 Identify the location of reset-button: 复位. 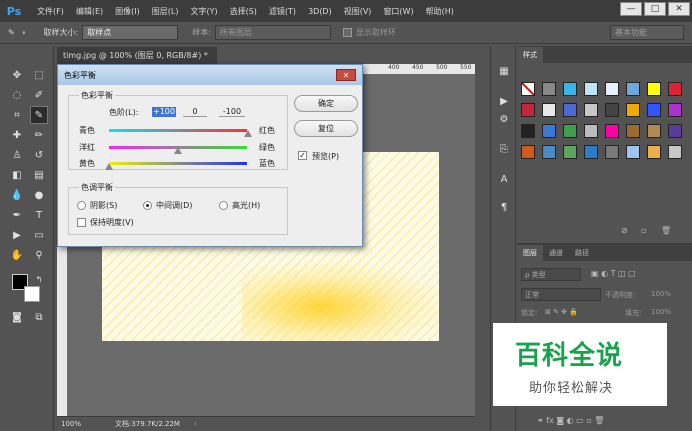
(326, 128).